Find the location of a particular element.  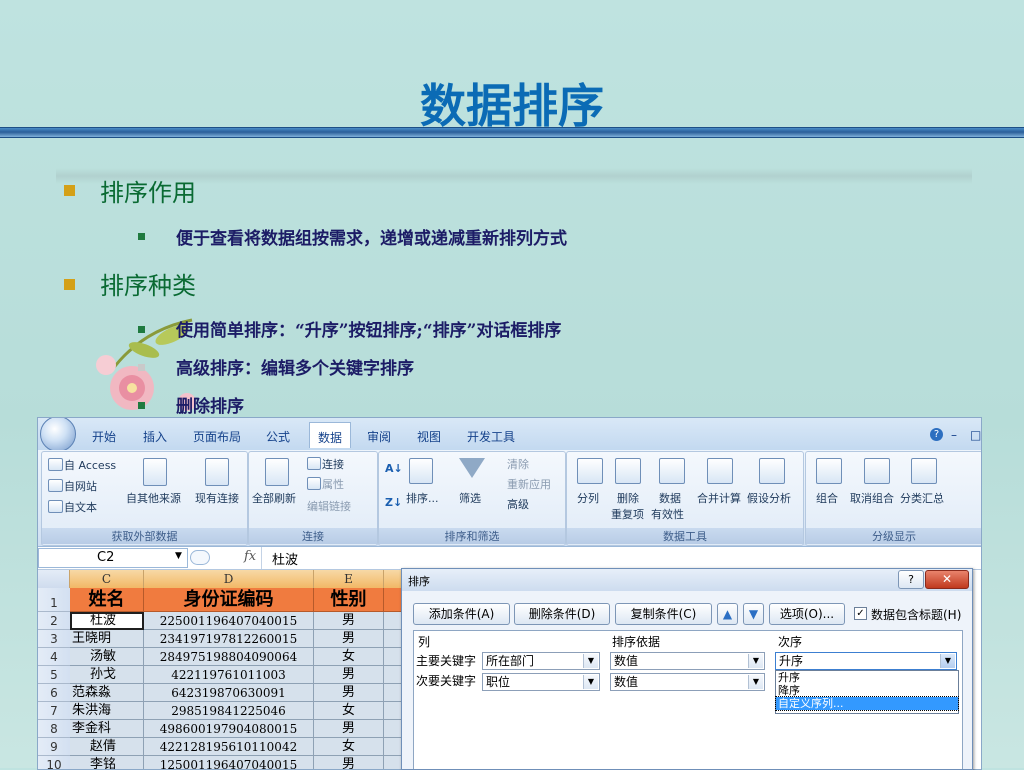

add-condition-button: 添加条件(A) is located at coordinates (461, 614).